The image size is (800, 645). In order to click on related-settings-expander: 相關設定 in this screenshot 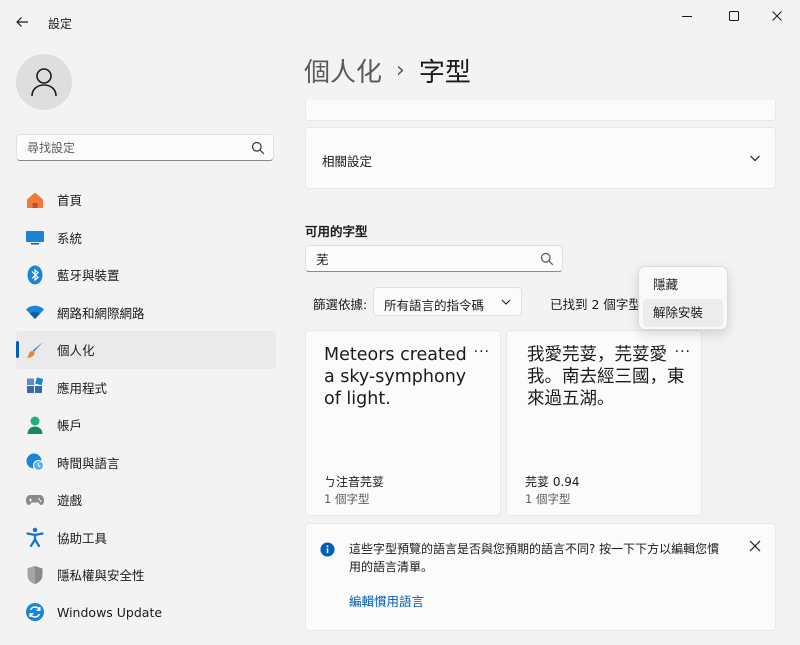, I will do `click(540, 158)`.